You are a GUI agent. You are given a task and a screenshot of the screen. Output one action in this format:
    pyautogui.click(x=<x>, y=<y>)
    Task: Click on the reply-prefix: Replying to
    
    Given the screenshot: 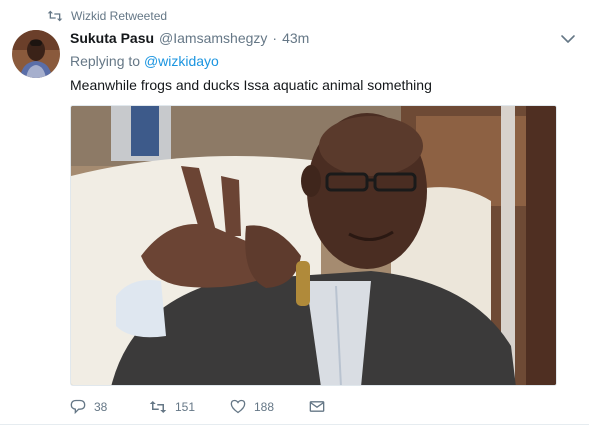 What is the action you would take?
    pyautogui.click(x=105, y=61)
    